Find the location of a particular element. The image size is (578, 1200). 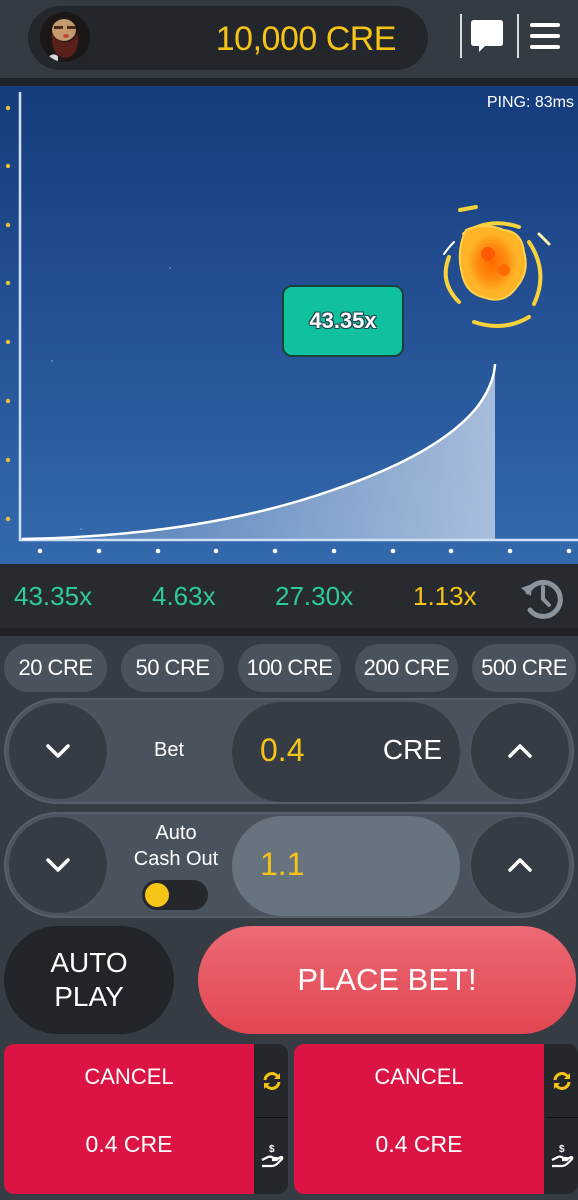

quick-bet-200: 200 CRE is located at coordinates (406, 668).